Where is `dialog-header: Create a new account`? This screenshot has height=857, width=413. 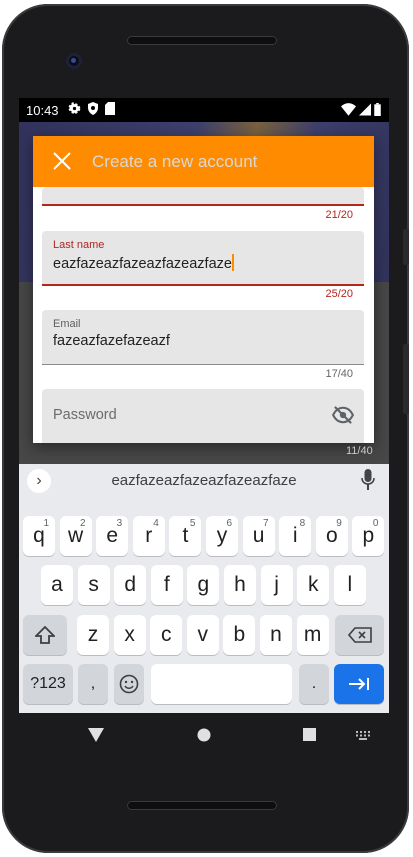
dialog-header: Create a new account is located at coordinates (203, 161).